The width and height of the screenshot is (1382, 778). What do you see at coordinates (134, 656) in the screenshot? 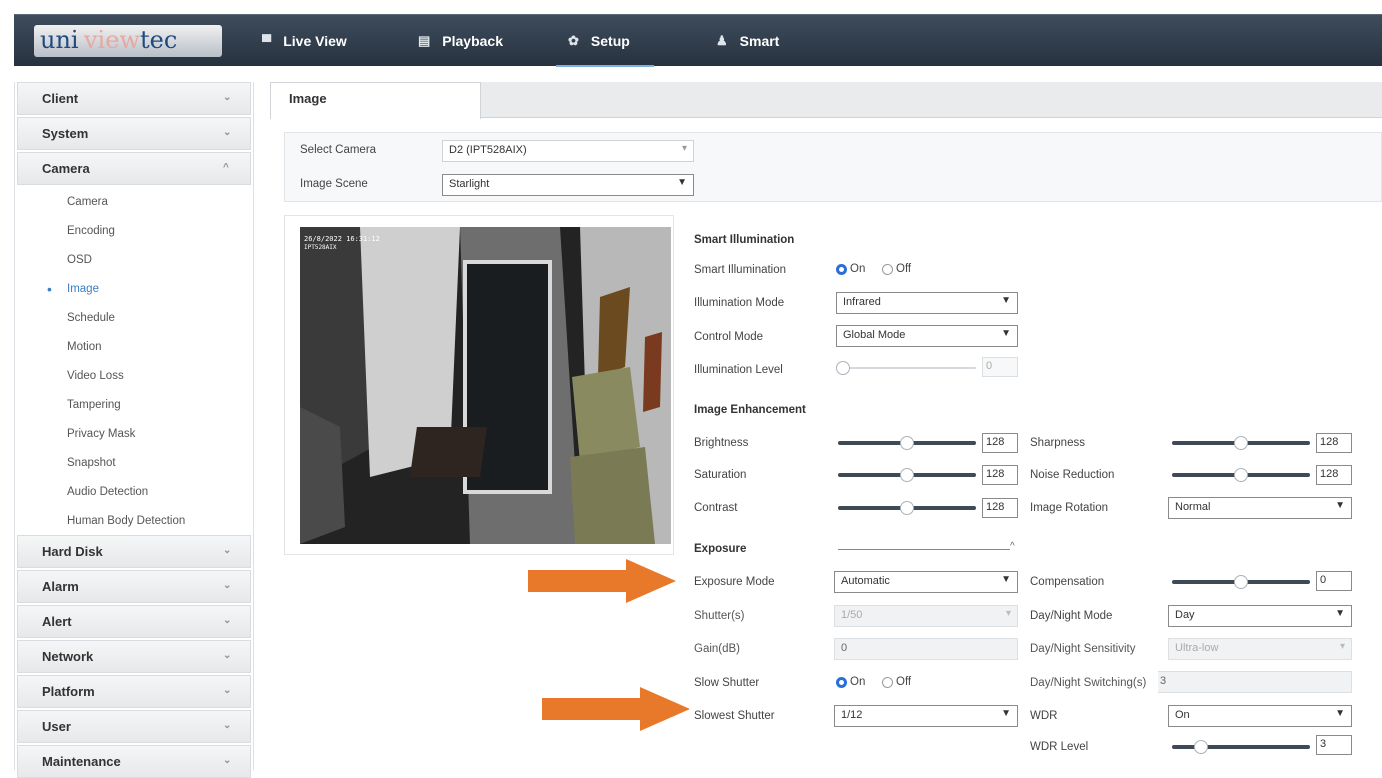
I see `sidebar-group-network: Network ⌄` at bounding box center [134, 656].